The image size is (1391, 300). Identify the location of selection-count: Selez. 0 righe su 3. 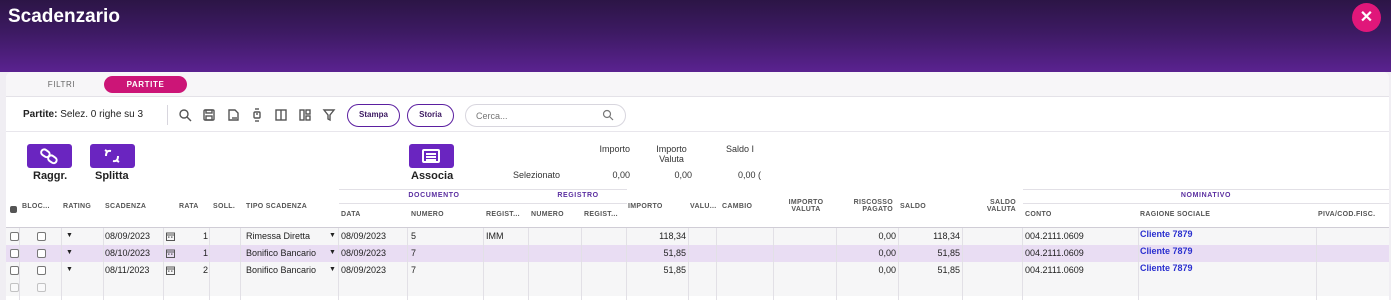
(102, 114).